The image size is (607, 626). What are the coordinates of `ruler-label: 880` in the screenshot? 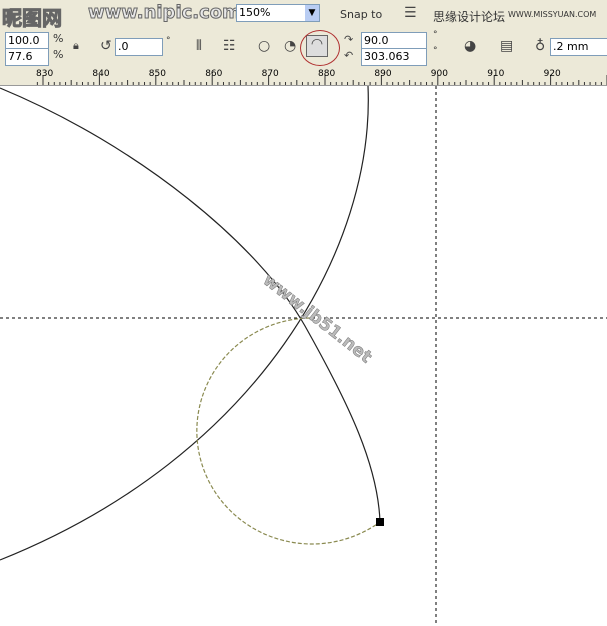 It's located at (326, 74).